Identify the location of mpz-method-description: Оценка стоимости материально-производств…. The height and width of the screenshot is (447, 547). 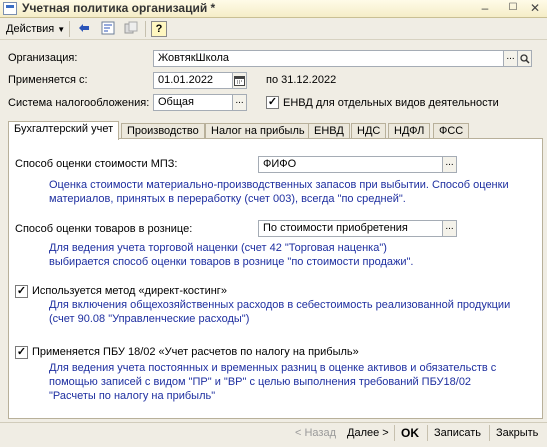
(279, 192).